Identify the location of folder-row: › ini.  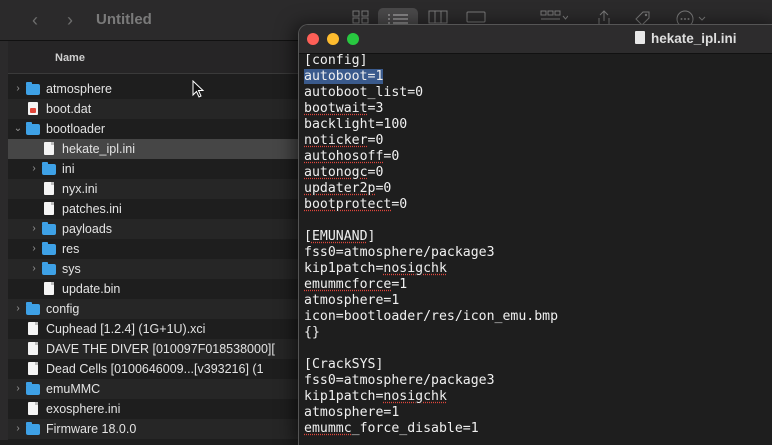
(153, 169).